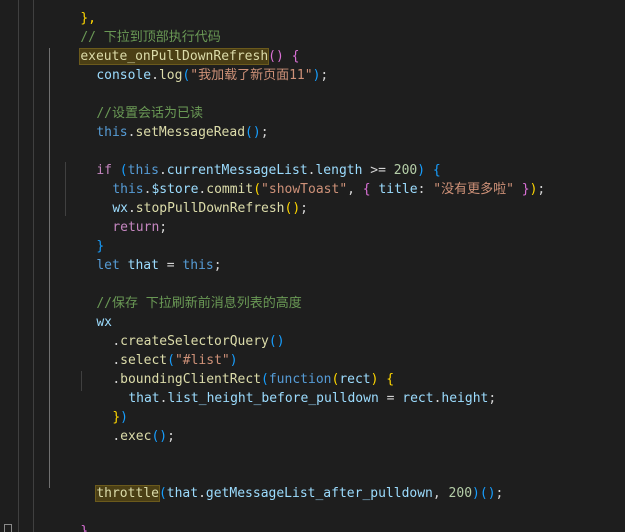 The image size is (625, 532). Describe the element at coordinates (127, 493) in the screenshot. I see `function-token-highlighted: throttle` at that location.